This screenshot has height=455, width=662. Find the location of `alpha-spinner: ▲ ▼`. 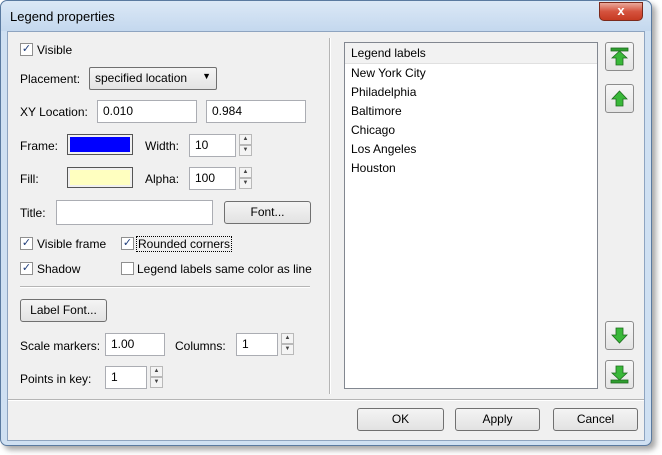

alpha-spinner: ▲ ▼ is located at coordinates (245, 178).